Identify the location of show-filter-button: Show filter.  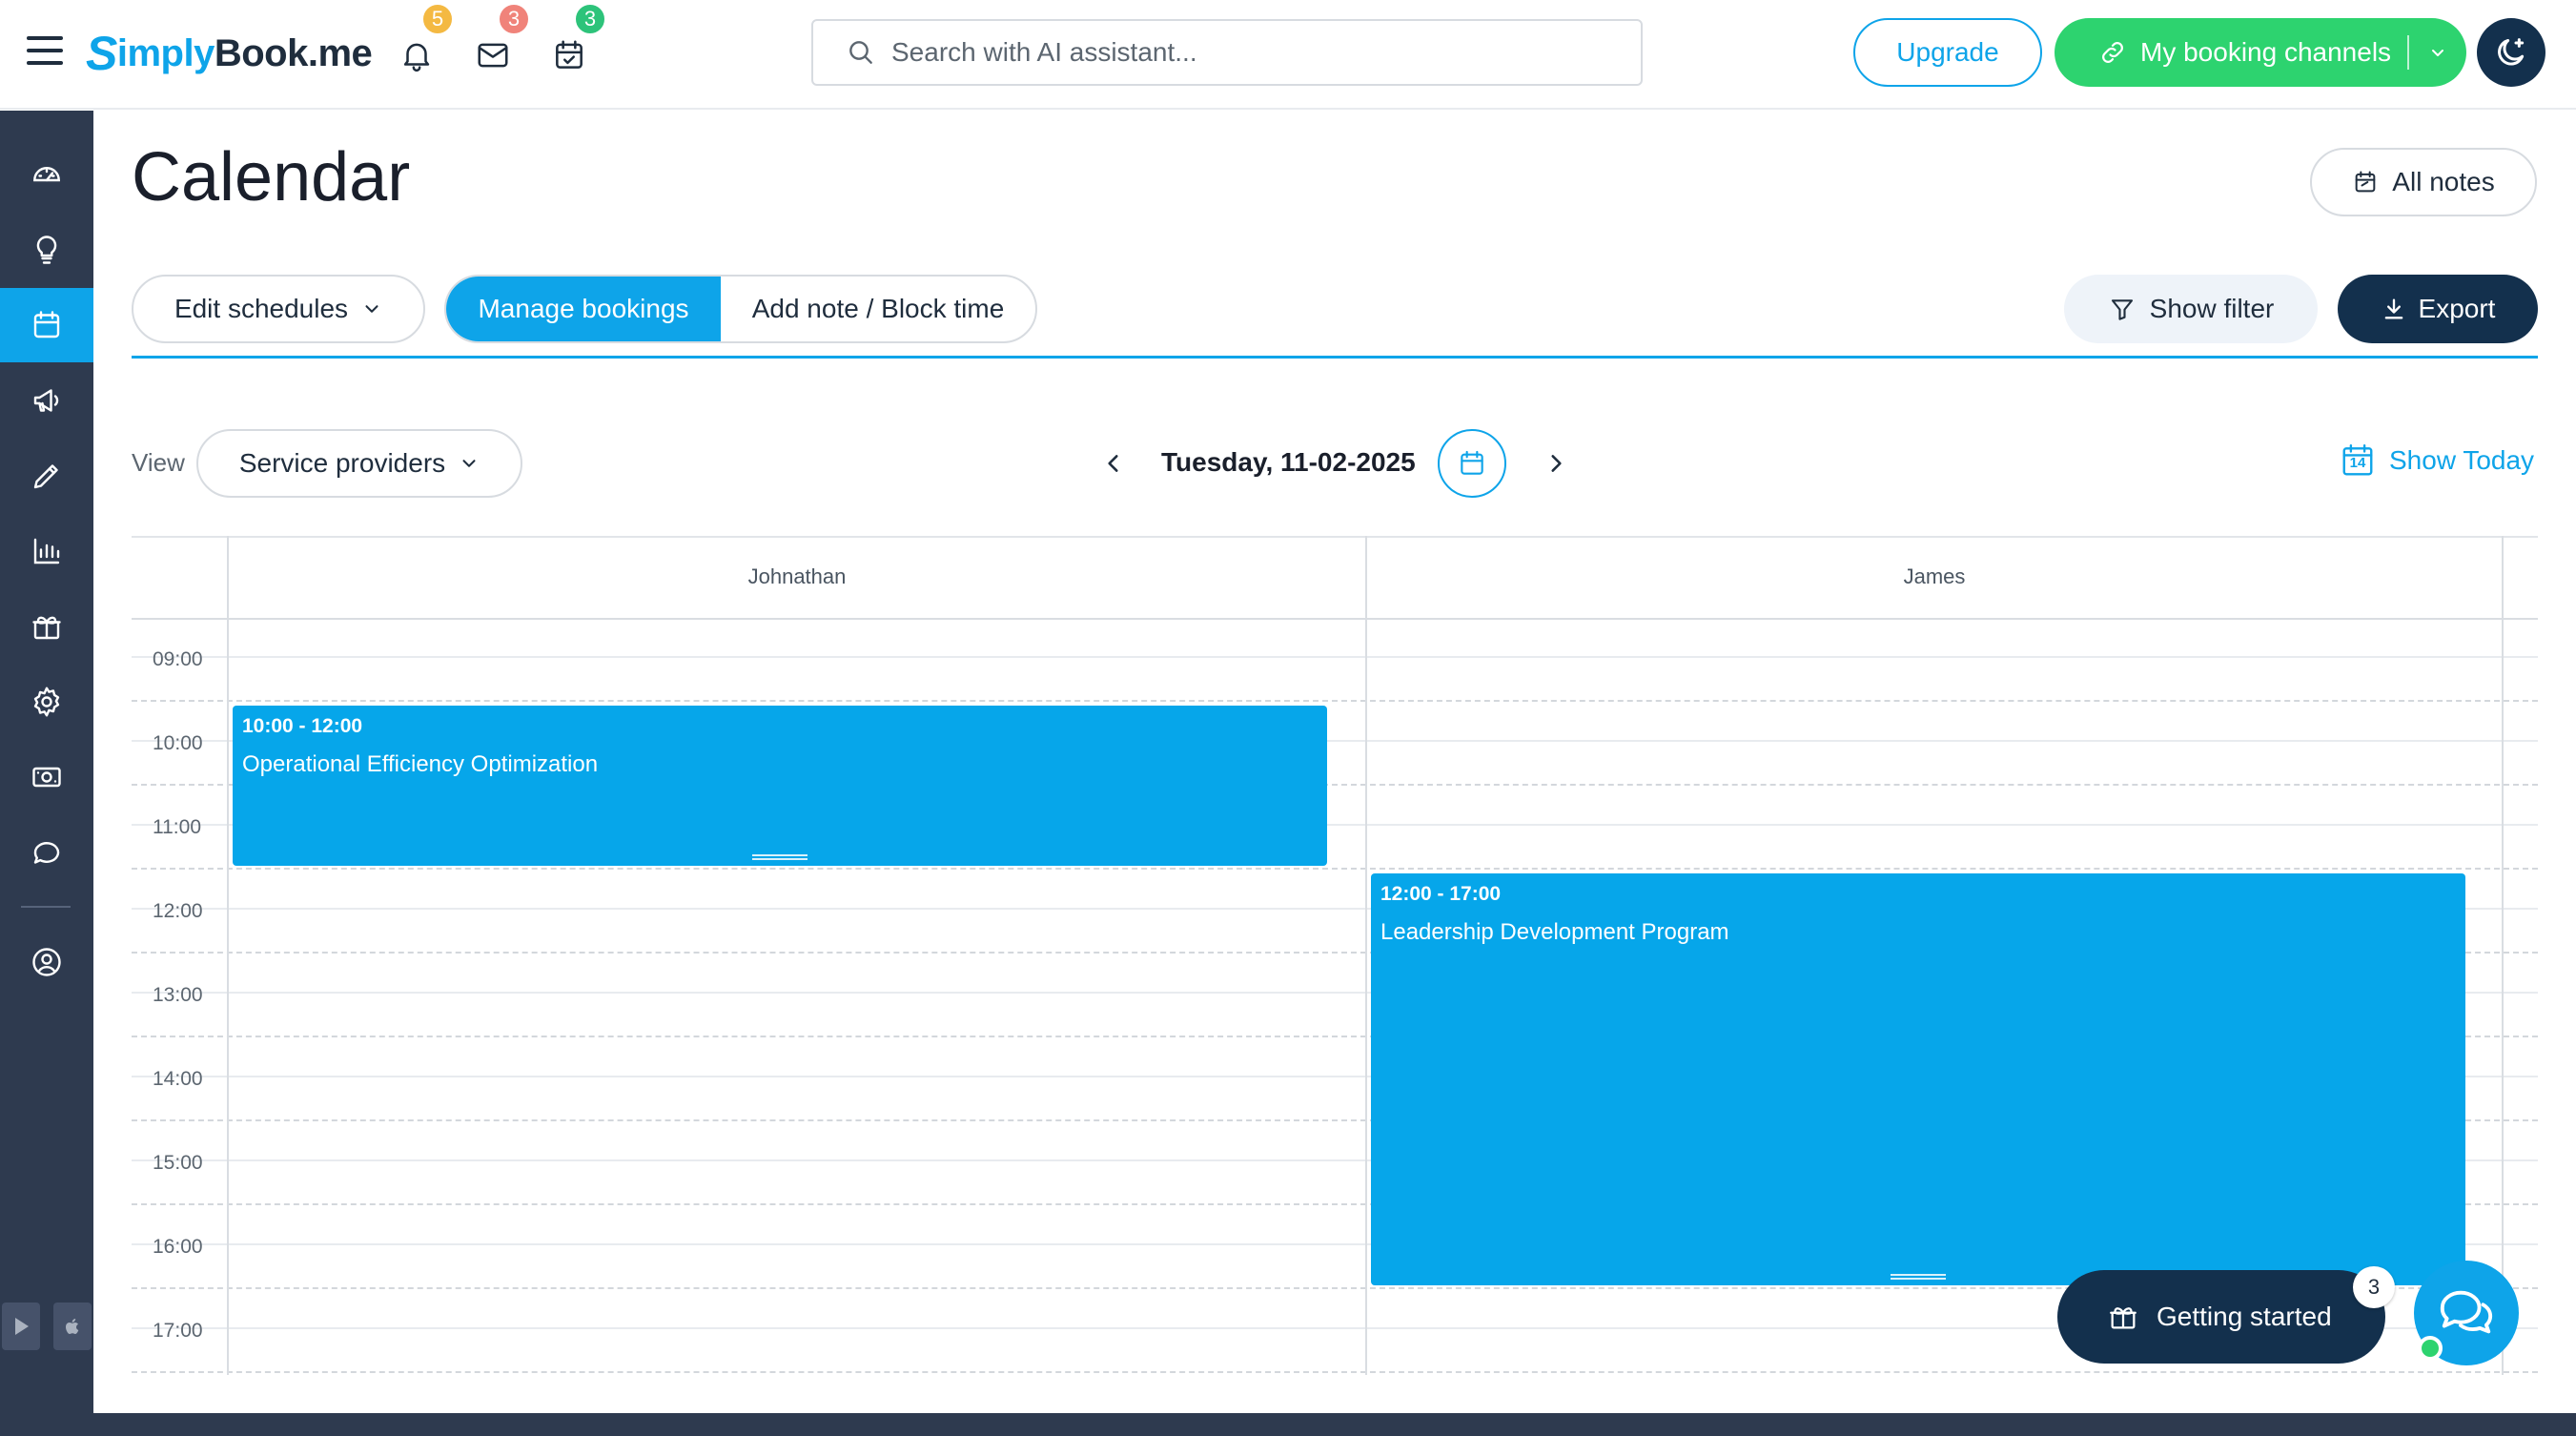
(2191, 309).